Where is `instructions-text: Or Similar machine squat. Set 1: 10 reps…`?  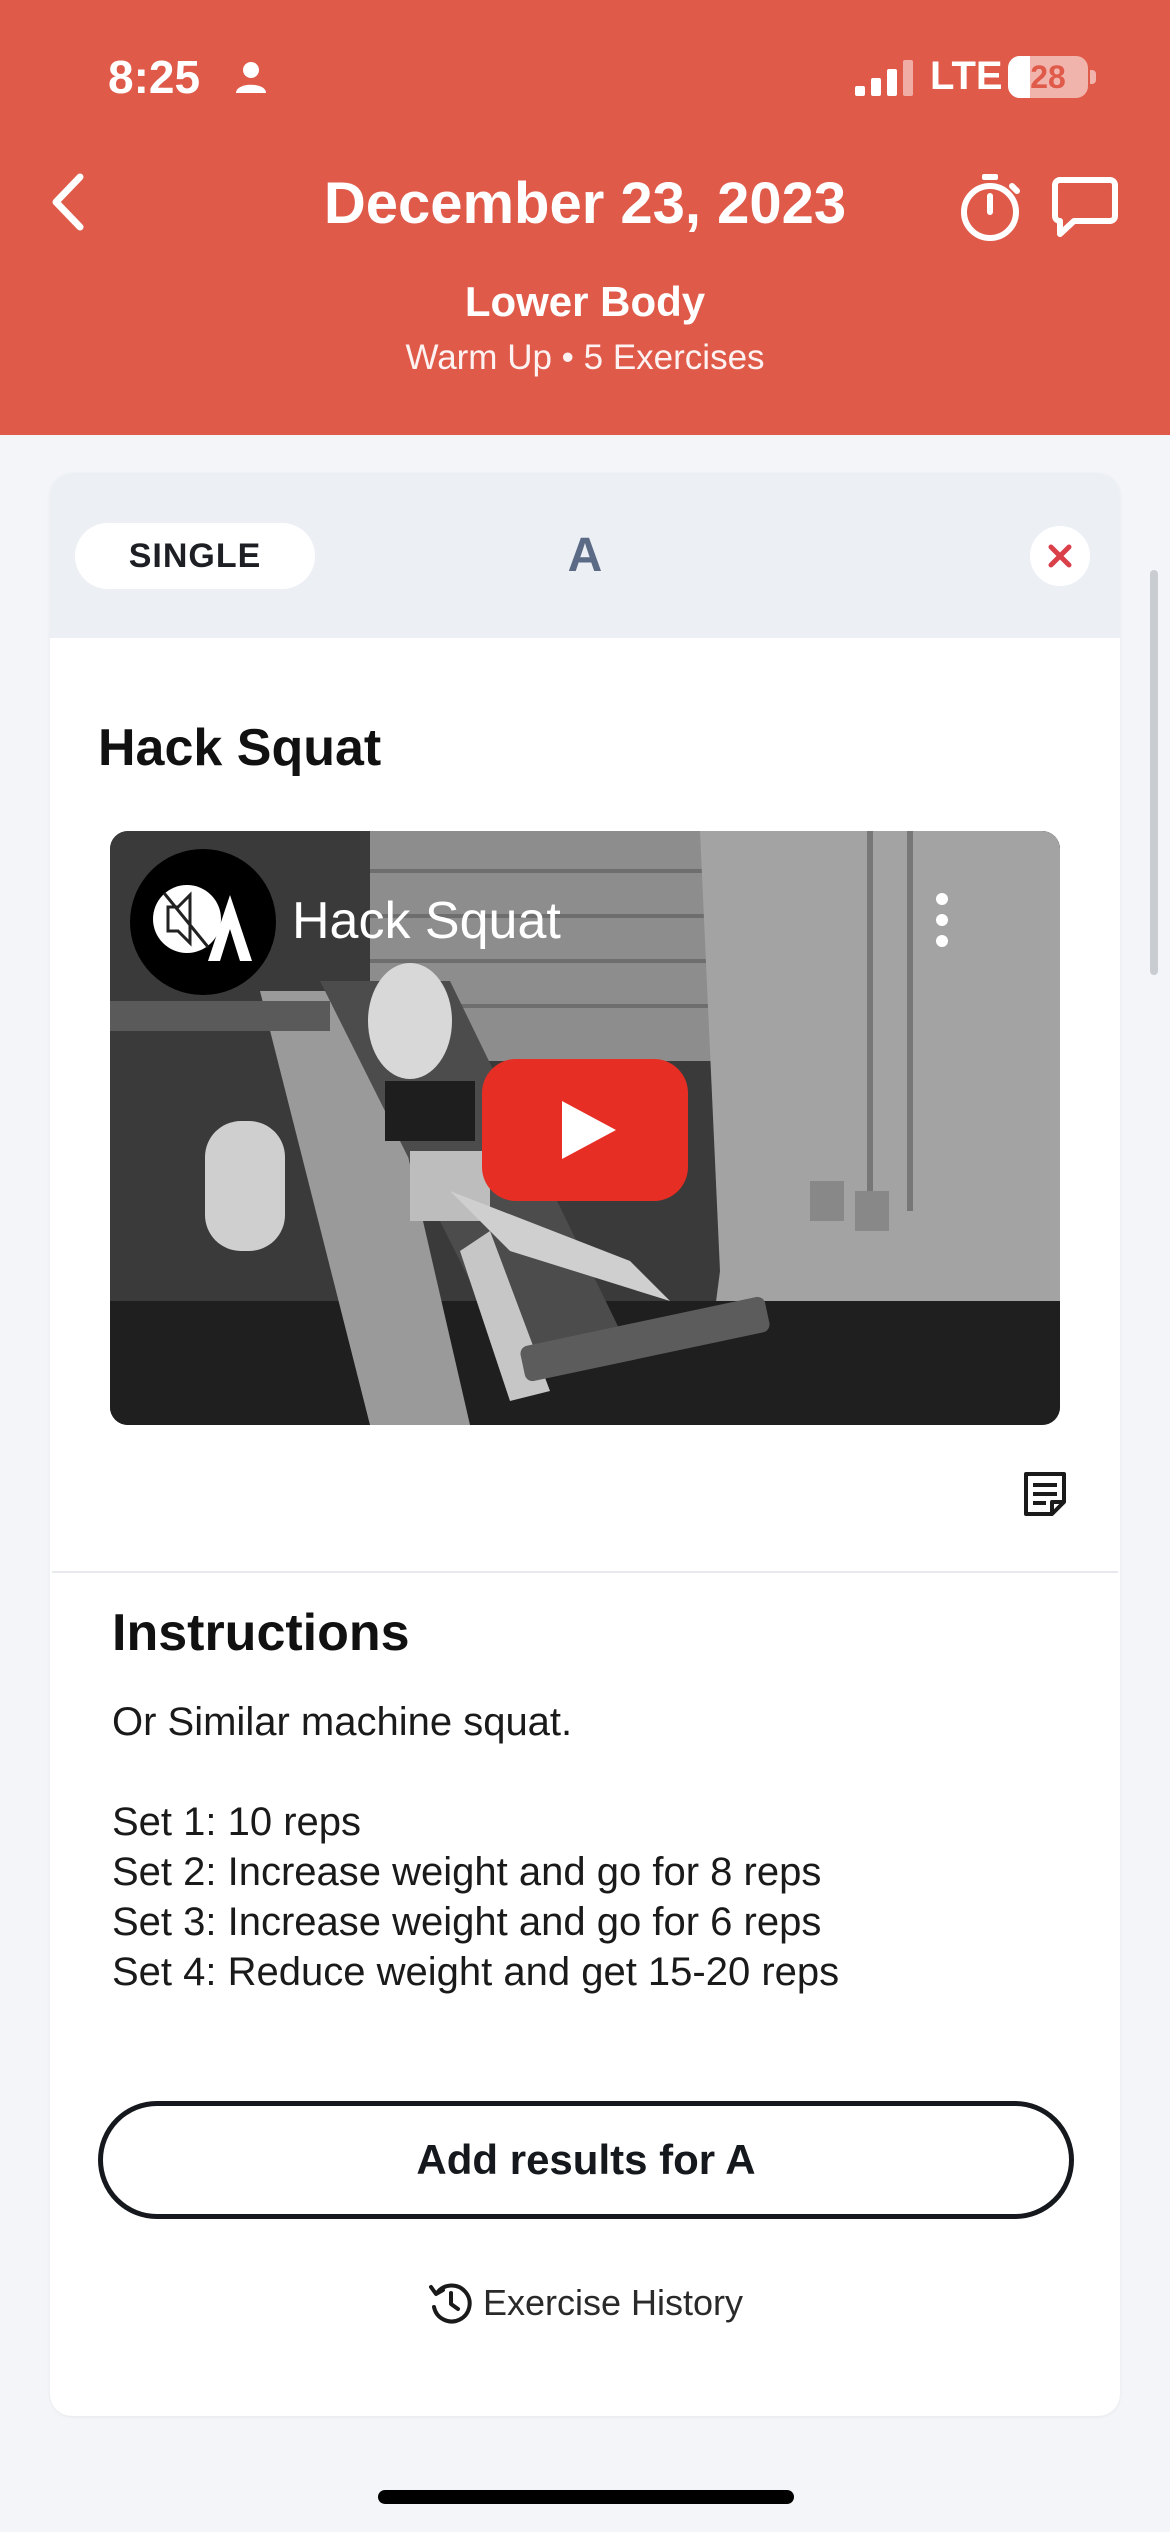
instructions-text: Or Similar machine squat. Set 1: 10 reps… is located at coordinates (476, 1847).